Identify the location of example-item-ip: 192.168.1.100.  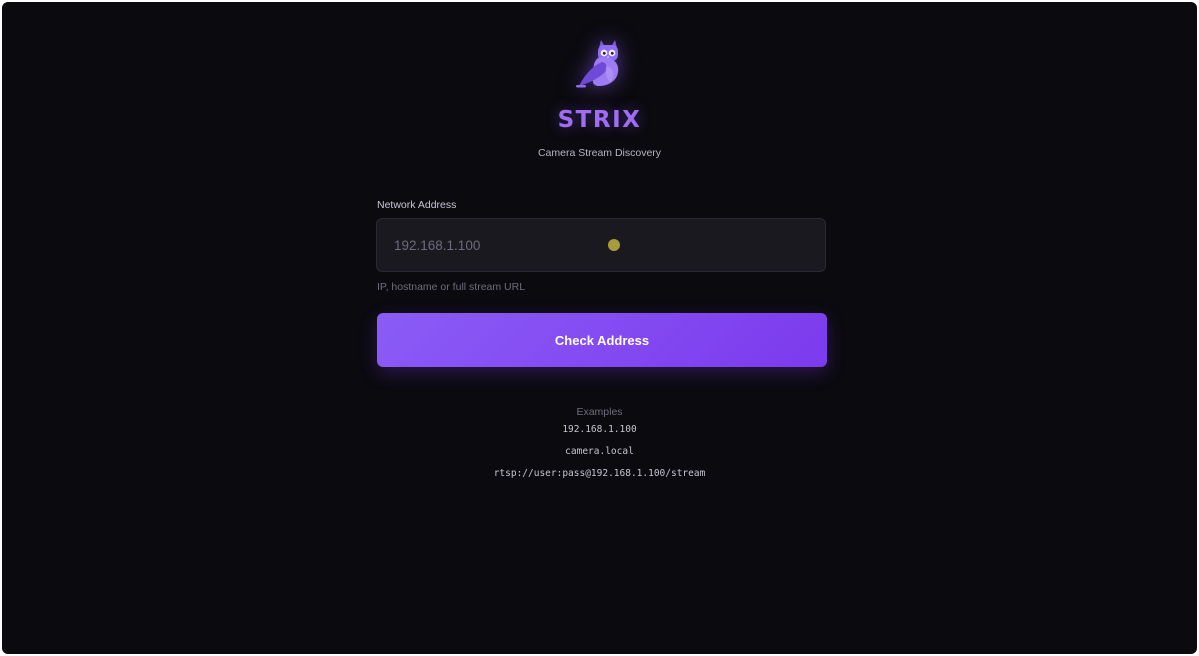
(599, 430).